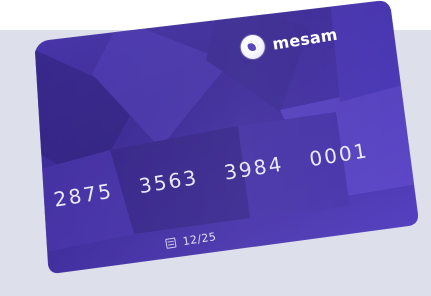 This screenshot has height=296, width=431. Describe the element at coordinates (253, 47) in the screenshot. I see `mesam-logo-icon` at that location.